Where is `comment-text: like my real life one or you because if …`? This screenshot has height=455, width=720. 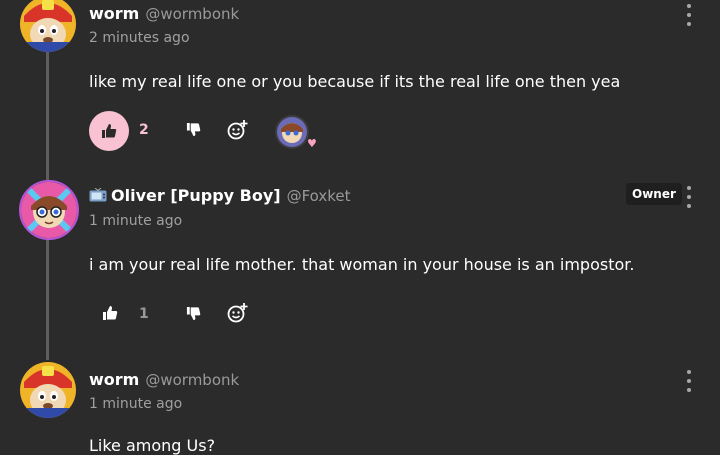
comment-text: like my real life one or you because if … is located at coordinates (355, 81).